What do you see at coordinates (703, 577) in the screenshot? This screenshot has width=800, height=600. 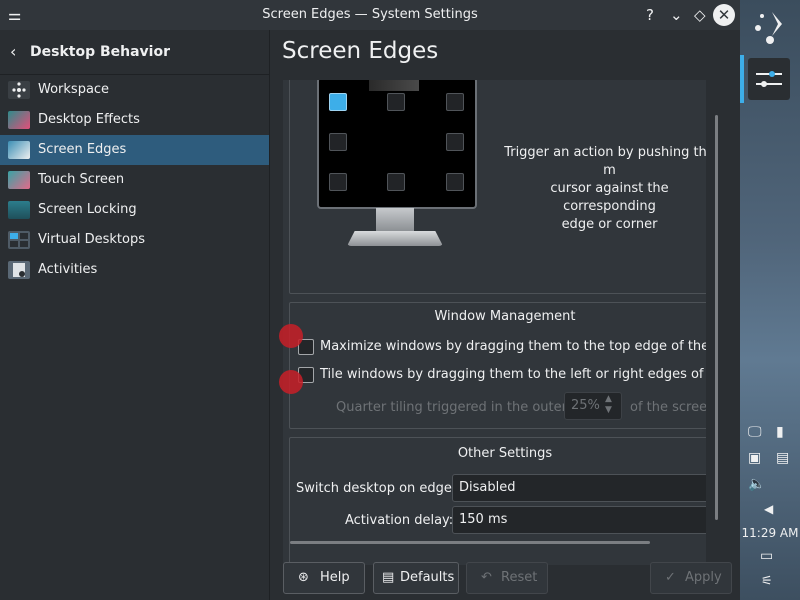 I see `apply-button-label: Apply` at bounding box center [703, 577].